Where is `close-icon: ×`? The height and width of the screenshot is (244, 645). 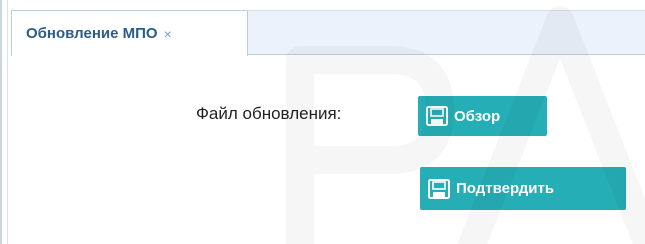 close-icon: × is located at coordinates (168, 34).